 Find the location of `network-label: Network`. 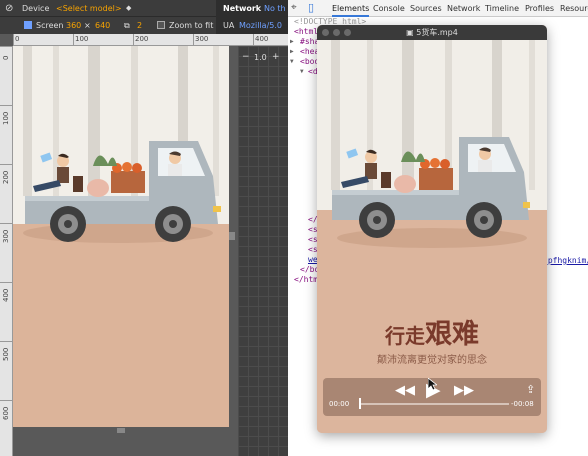

network-label: Network is located at coordinates (242, 8).